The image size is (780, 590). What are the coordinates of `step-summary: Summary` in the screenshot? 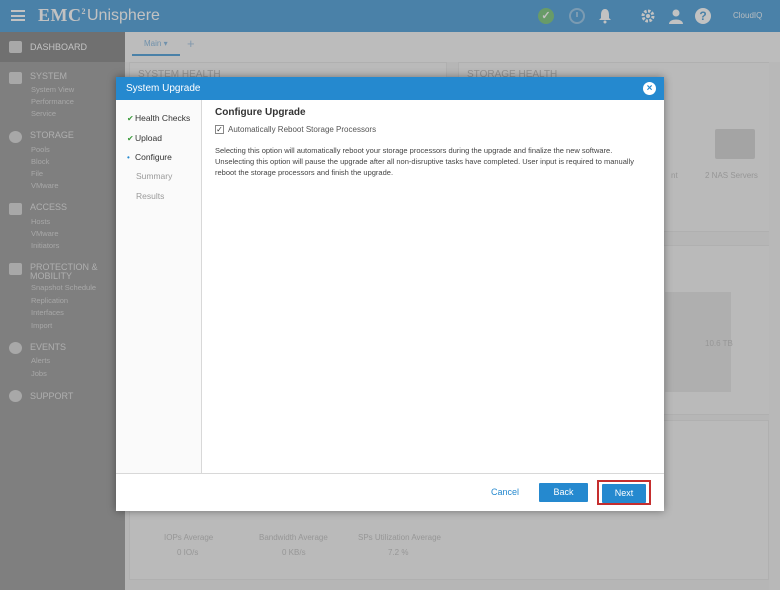 It's located at (149, 176).